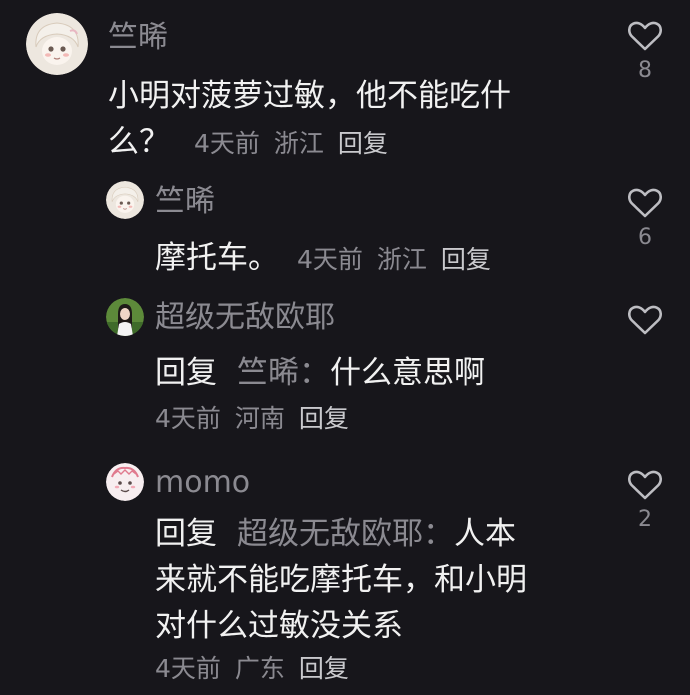 This screenshot has width=690, height=695. I want to click on comment-meta: 4天前 河南 回复, so click(259, 419).